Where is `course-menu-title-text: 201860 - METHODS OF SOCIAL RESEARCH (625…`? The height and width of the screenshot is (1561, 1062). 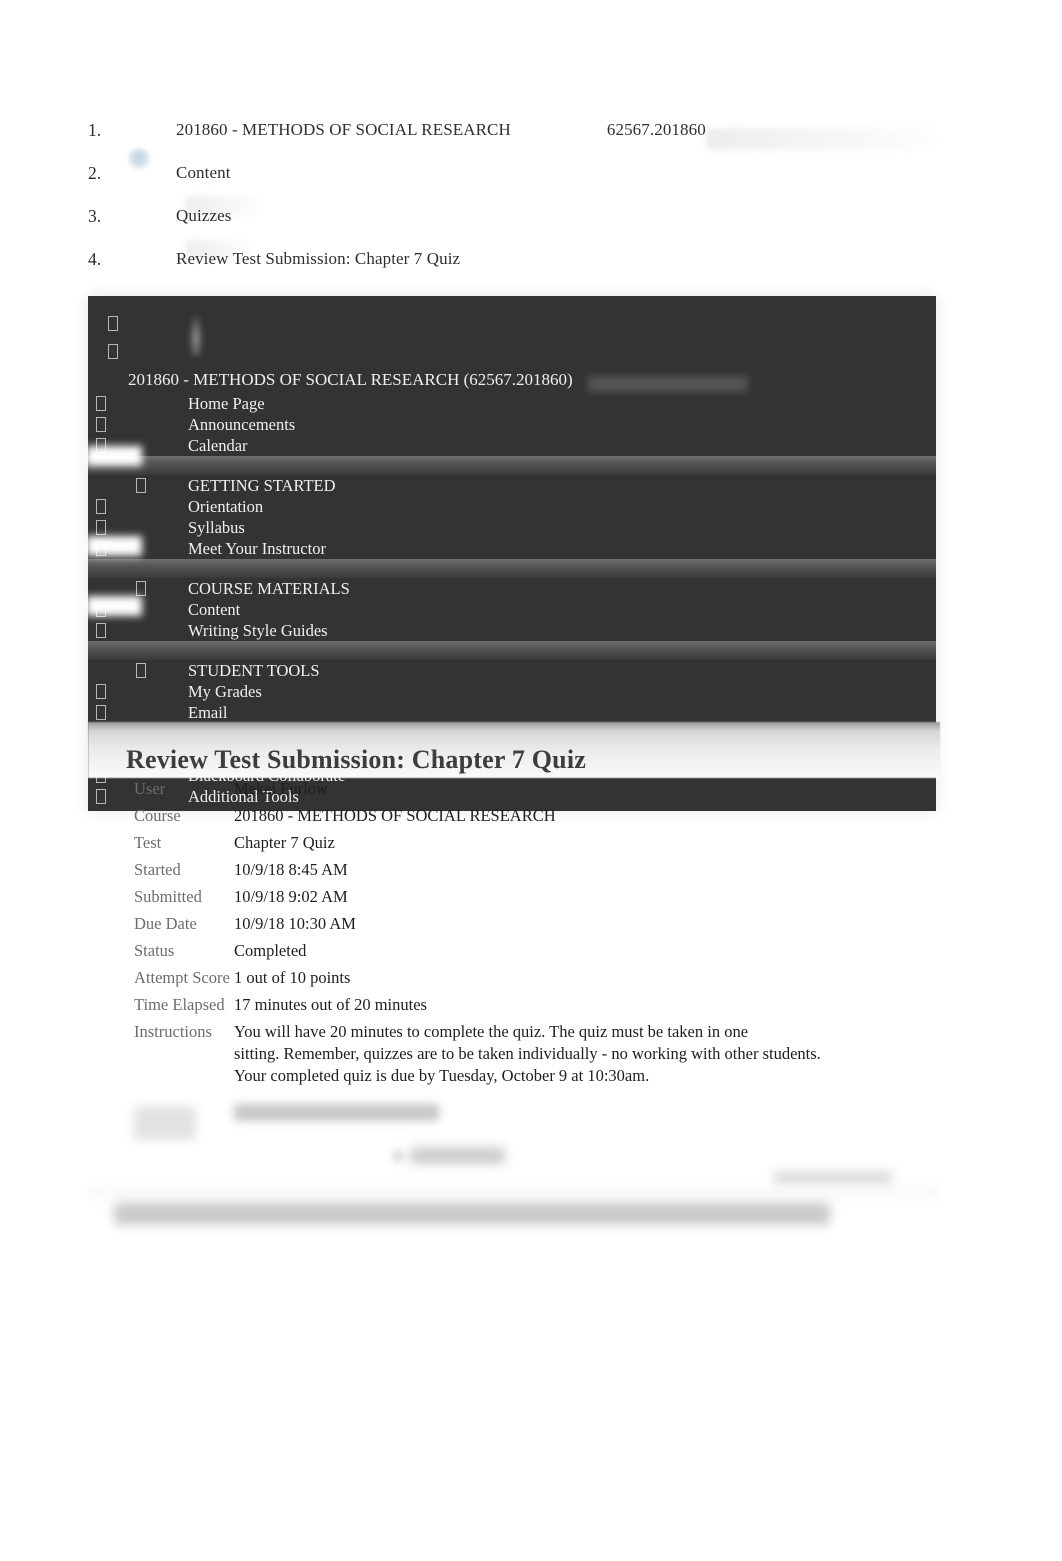 course-menu-title-text: 201860 - METHODS OF SOCIAL RESEARCH (625… is located at coordinates (350, 379).